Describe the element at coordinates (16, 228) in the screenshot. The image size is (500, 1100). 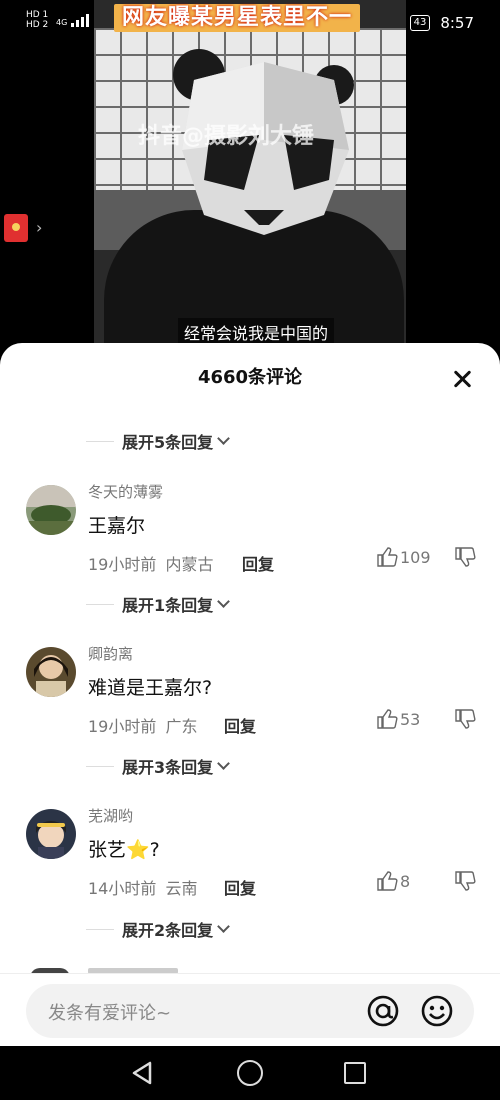
I see `red-packet-icon` at that location.